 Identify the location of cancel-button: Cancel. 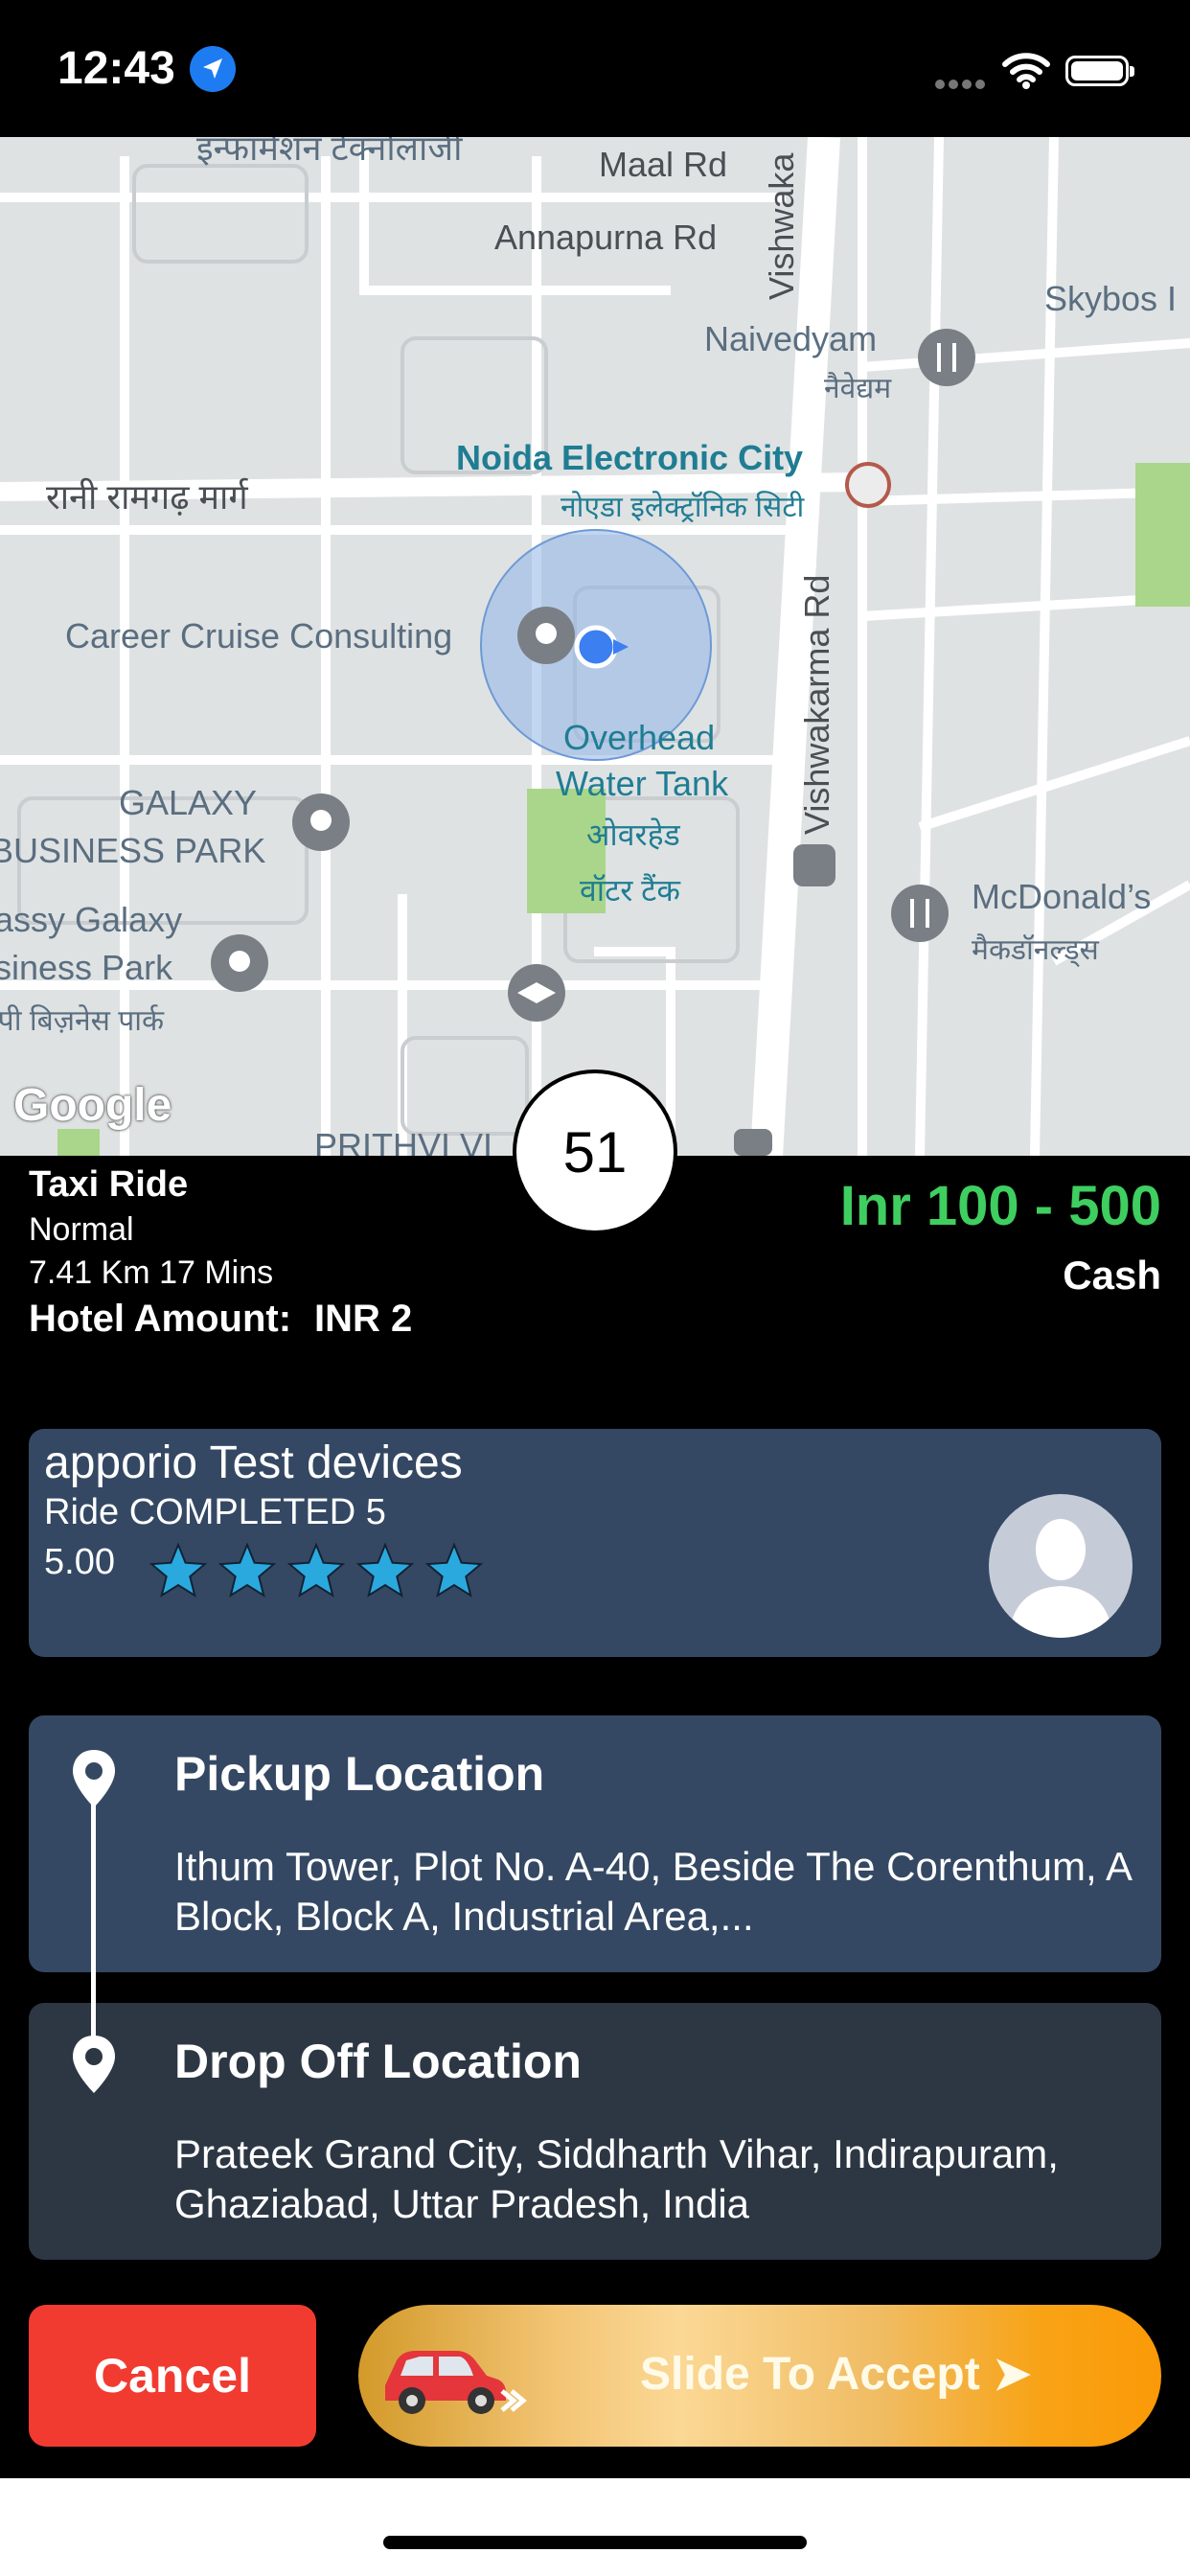
(172, 2376).